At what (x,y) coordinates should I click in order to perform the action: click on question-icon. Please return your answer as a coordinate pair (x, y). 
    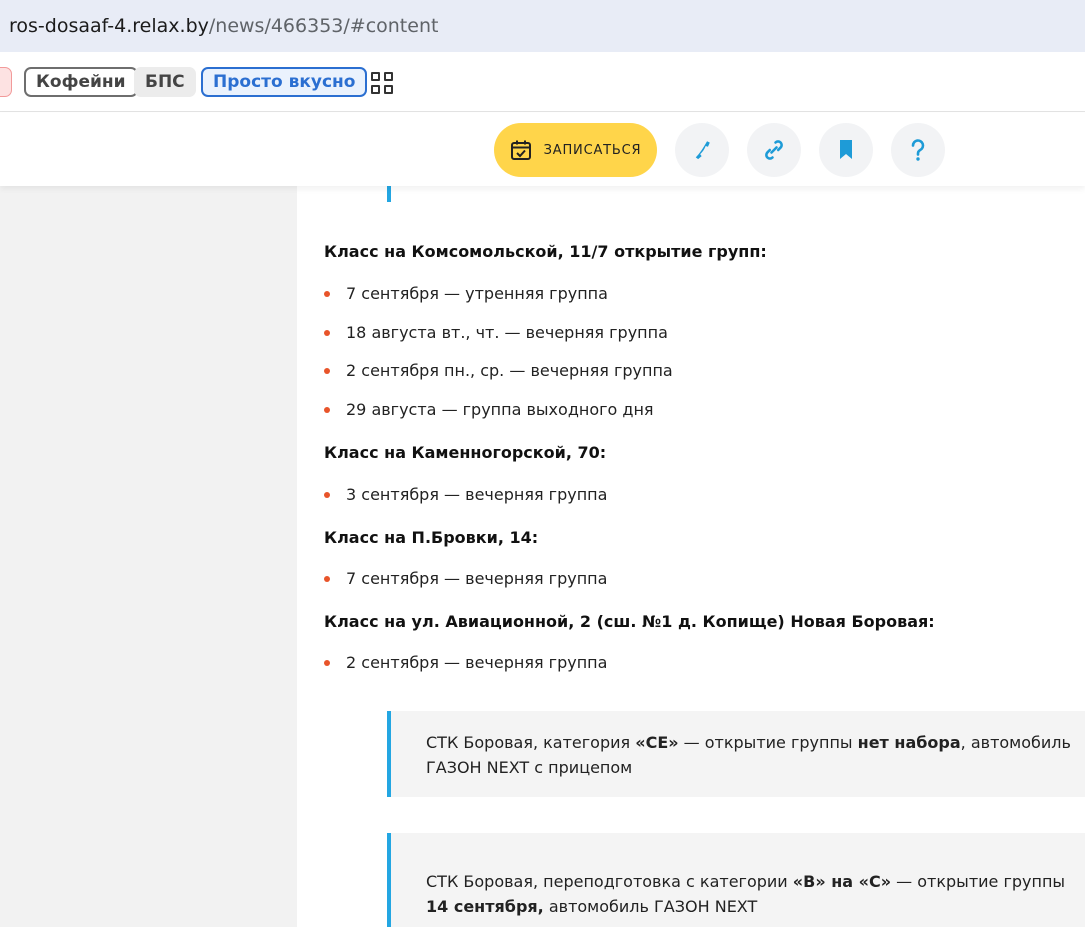
    Looking at the image, I should click on (918, 150).